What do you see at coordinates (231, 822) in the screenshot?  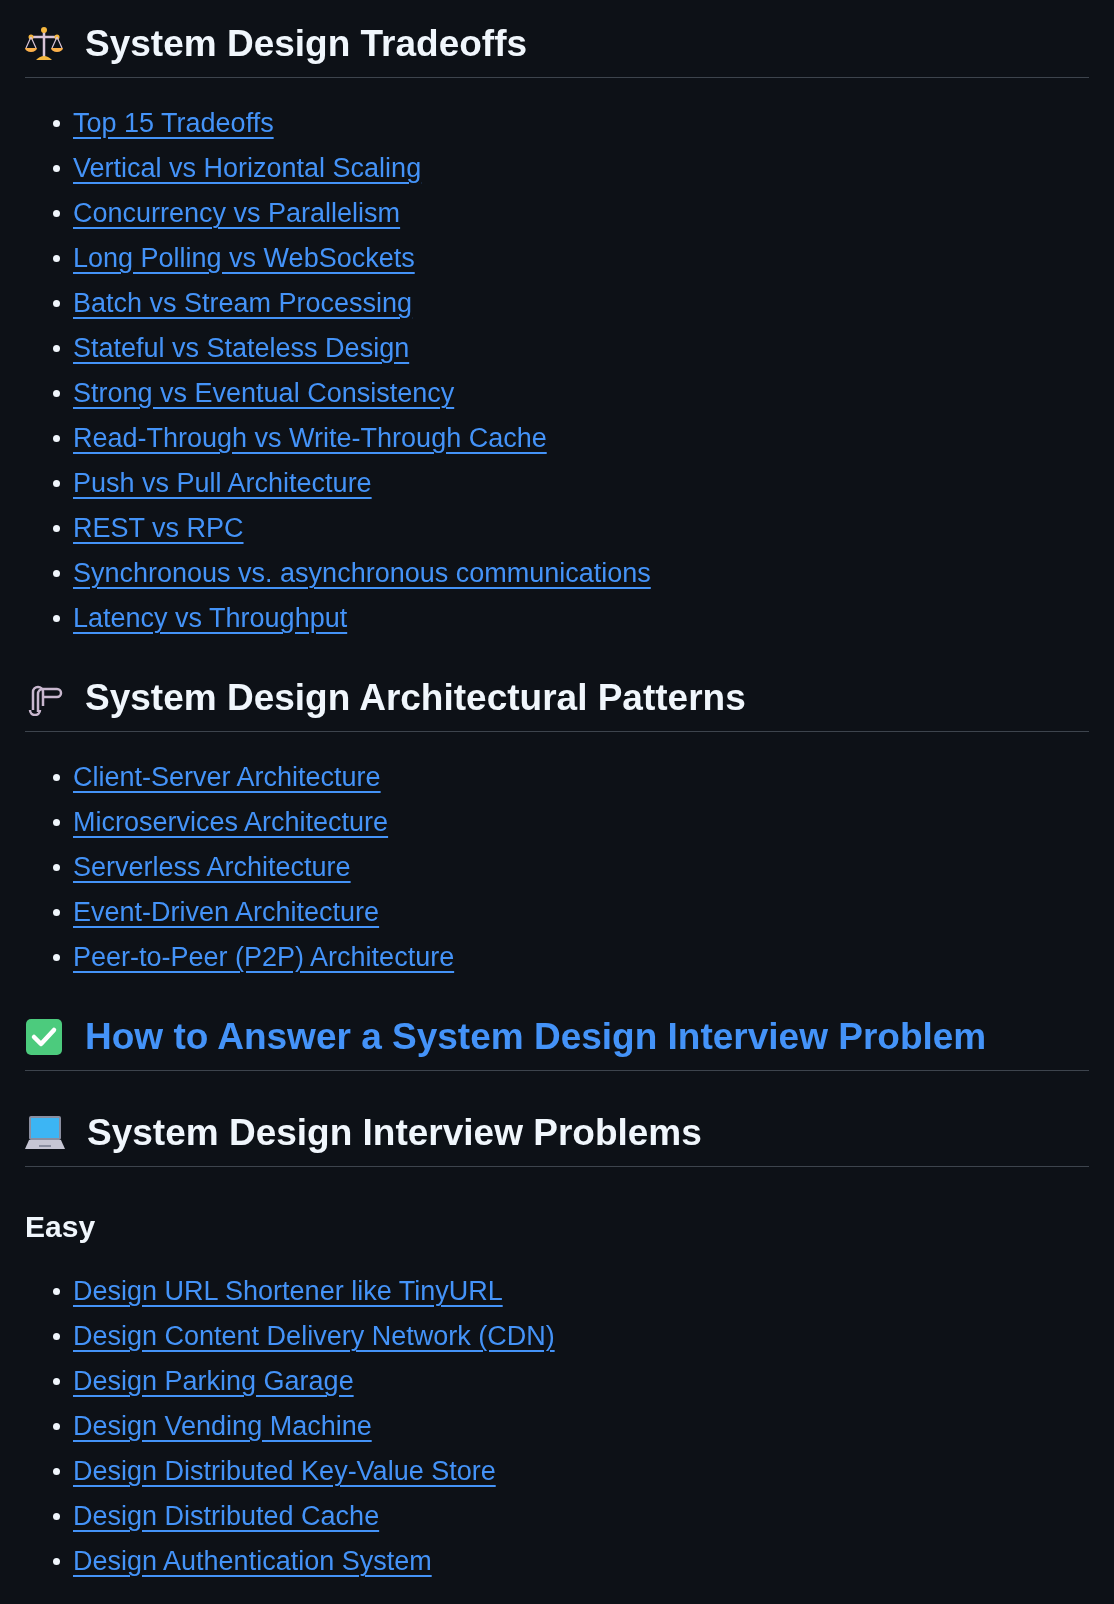 I see `link: Microservices Architecture` at bounding box center [231, 822].